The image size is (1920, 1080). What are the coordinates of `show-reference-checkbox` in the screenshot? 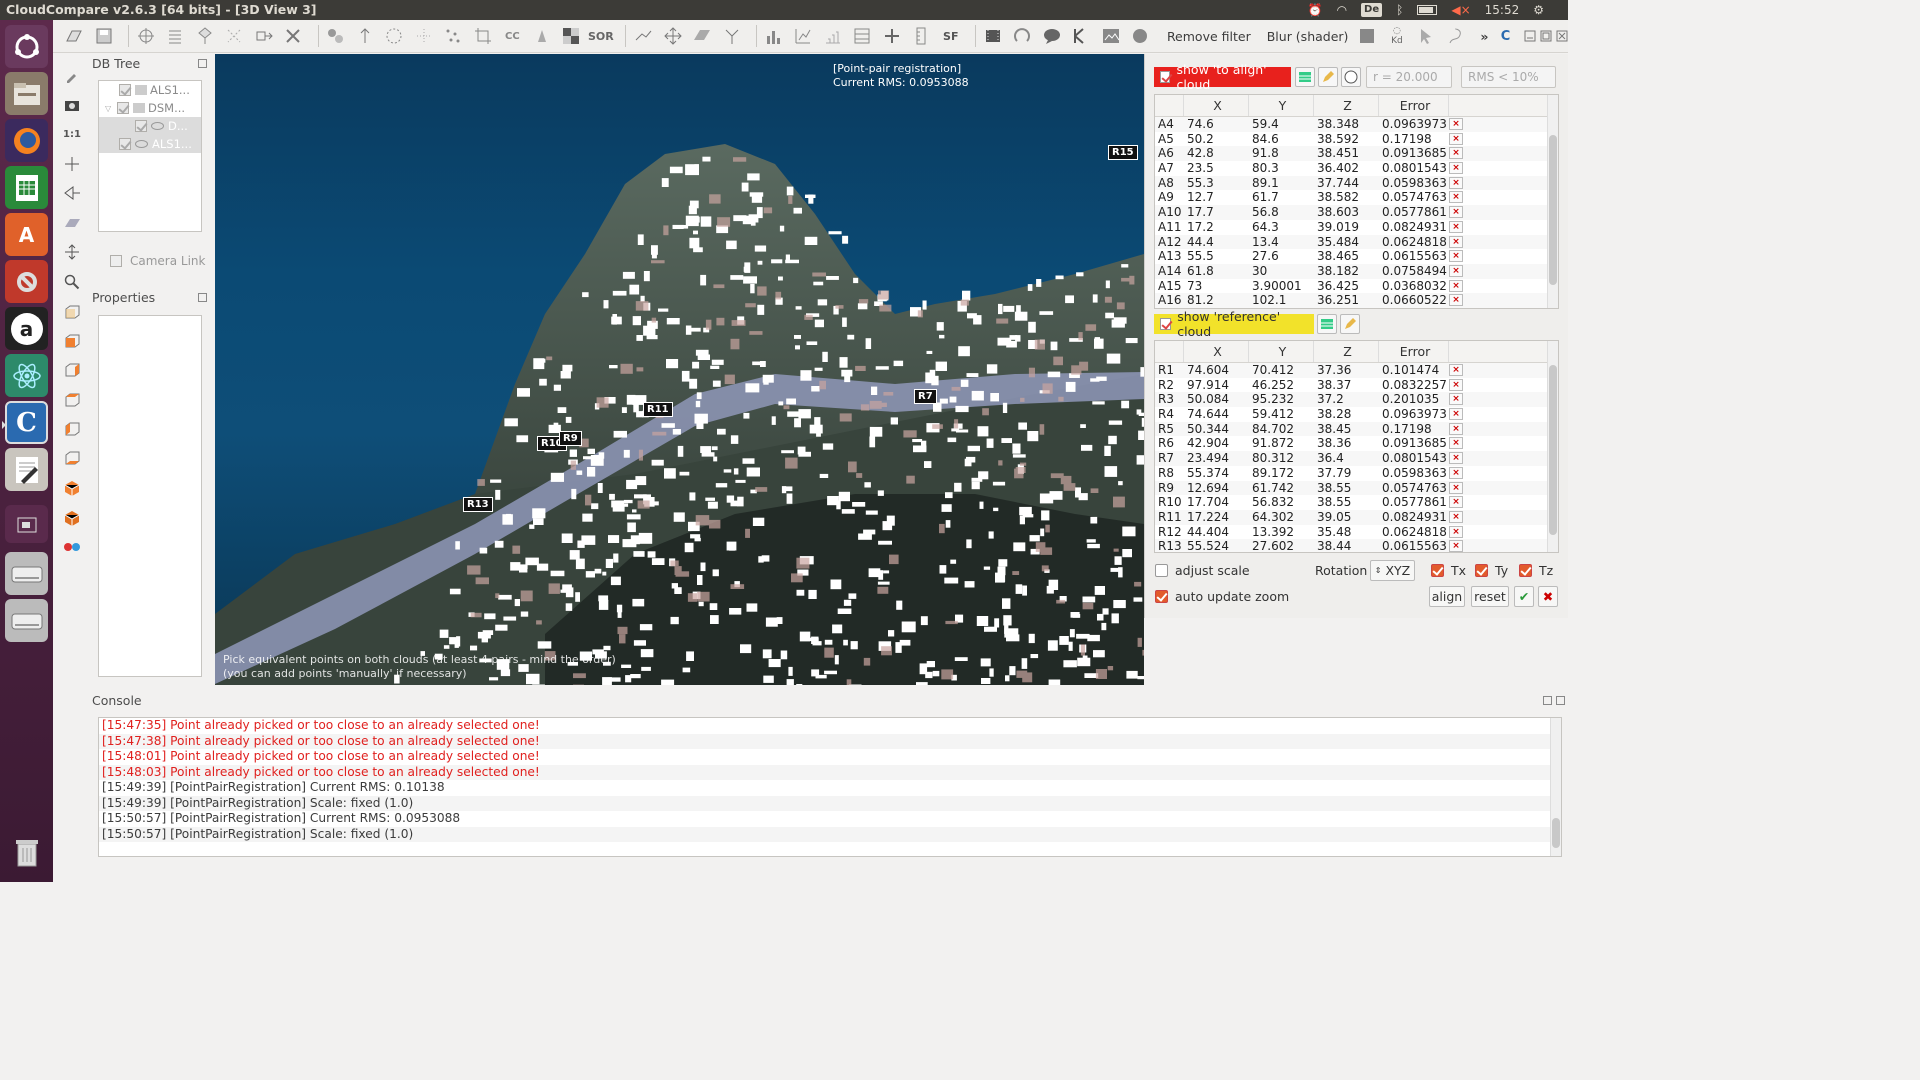 It's located at (1166, 324).